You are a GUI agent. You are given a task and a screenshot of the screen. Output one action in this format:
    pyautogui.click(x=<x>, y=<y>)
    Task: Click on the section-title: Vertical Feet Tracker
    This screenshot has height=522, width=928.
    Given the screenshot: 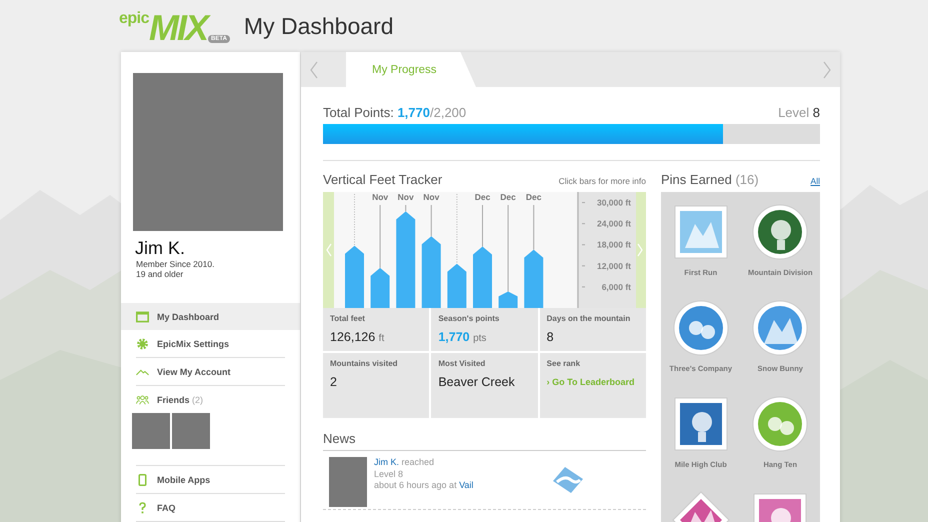 What is the action you would take?
    pyautogui.click(x=382, y=179)
    